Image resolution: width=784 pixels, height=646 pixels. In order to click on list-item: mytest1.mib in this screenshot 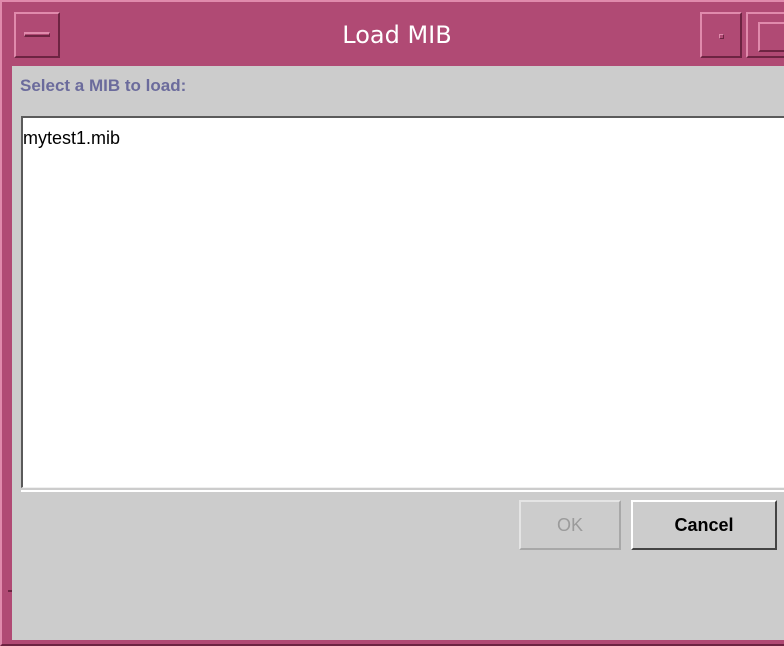, I will do `click(71, 138)`.